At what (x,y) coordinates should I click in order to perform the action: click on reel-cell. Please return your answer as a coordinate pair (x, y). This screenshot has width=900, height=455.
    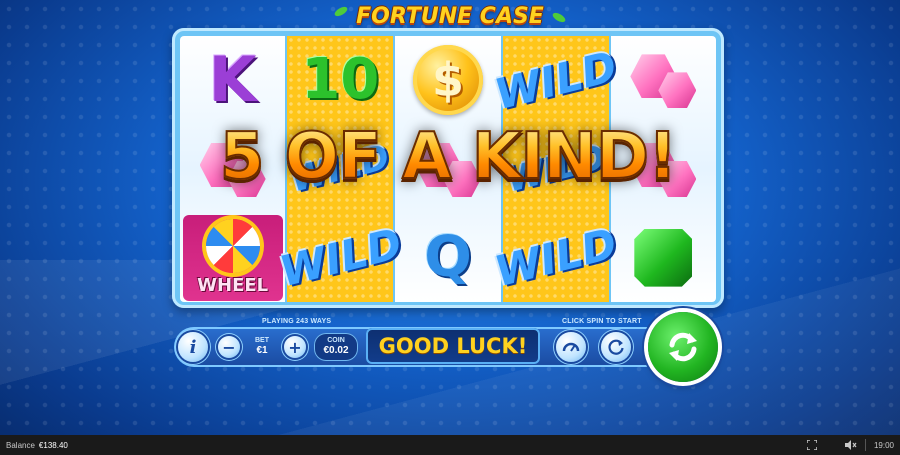
    Looking at the image, I should click on (663, 257).